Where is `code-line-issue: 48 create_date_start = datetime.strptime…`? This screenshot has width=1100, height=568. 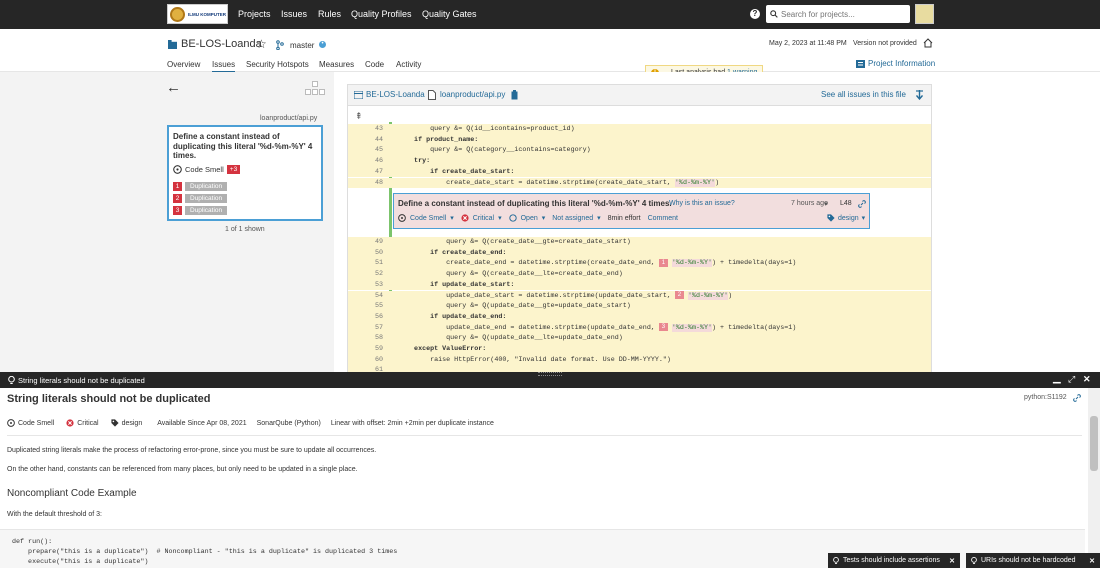
code-line-issue: 48 create_date_start = datetime.strptime… is located at coordinates (639, 183).